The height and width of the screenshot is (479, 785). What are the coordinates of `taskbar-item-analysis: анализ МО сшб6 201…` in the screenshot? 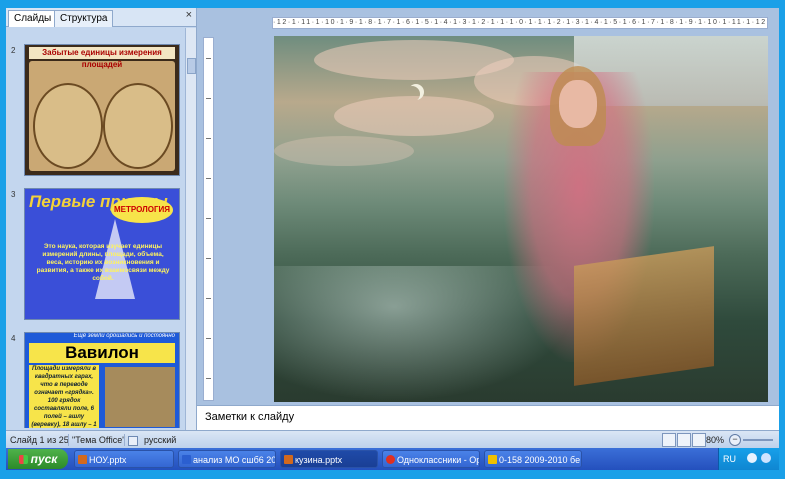 It's located at (227, 459).